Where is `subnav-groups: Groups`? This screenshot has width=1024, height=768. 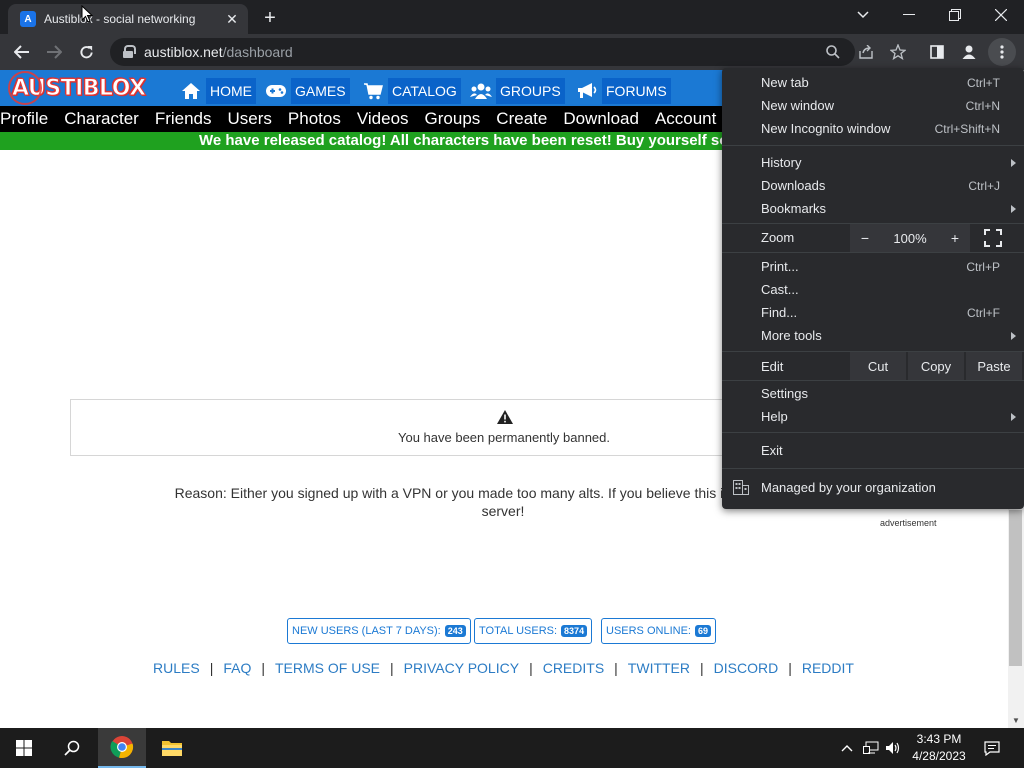 subnav-groups: Groups is located at coordinates (453, 119).